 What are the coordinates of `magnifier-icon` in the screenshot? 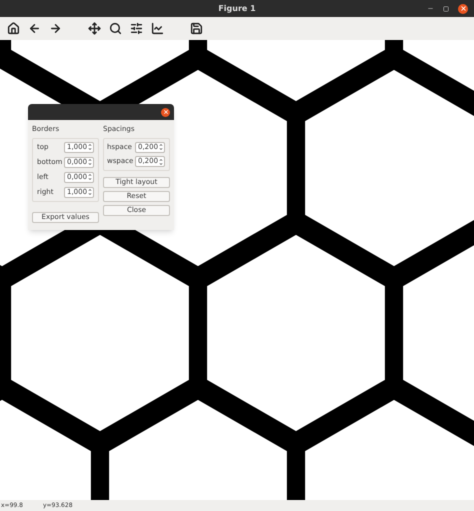 It's located at (115, 28).